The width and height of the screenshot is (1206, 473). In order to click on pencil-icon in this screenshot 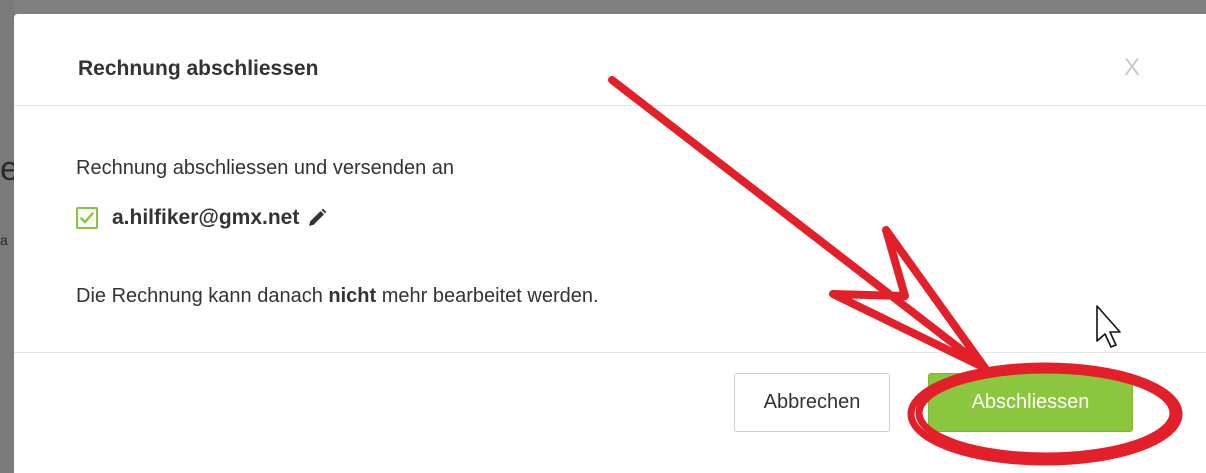, I will do `click(317, 218)`.